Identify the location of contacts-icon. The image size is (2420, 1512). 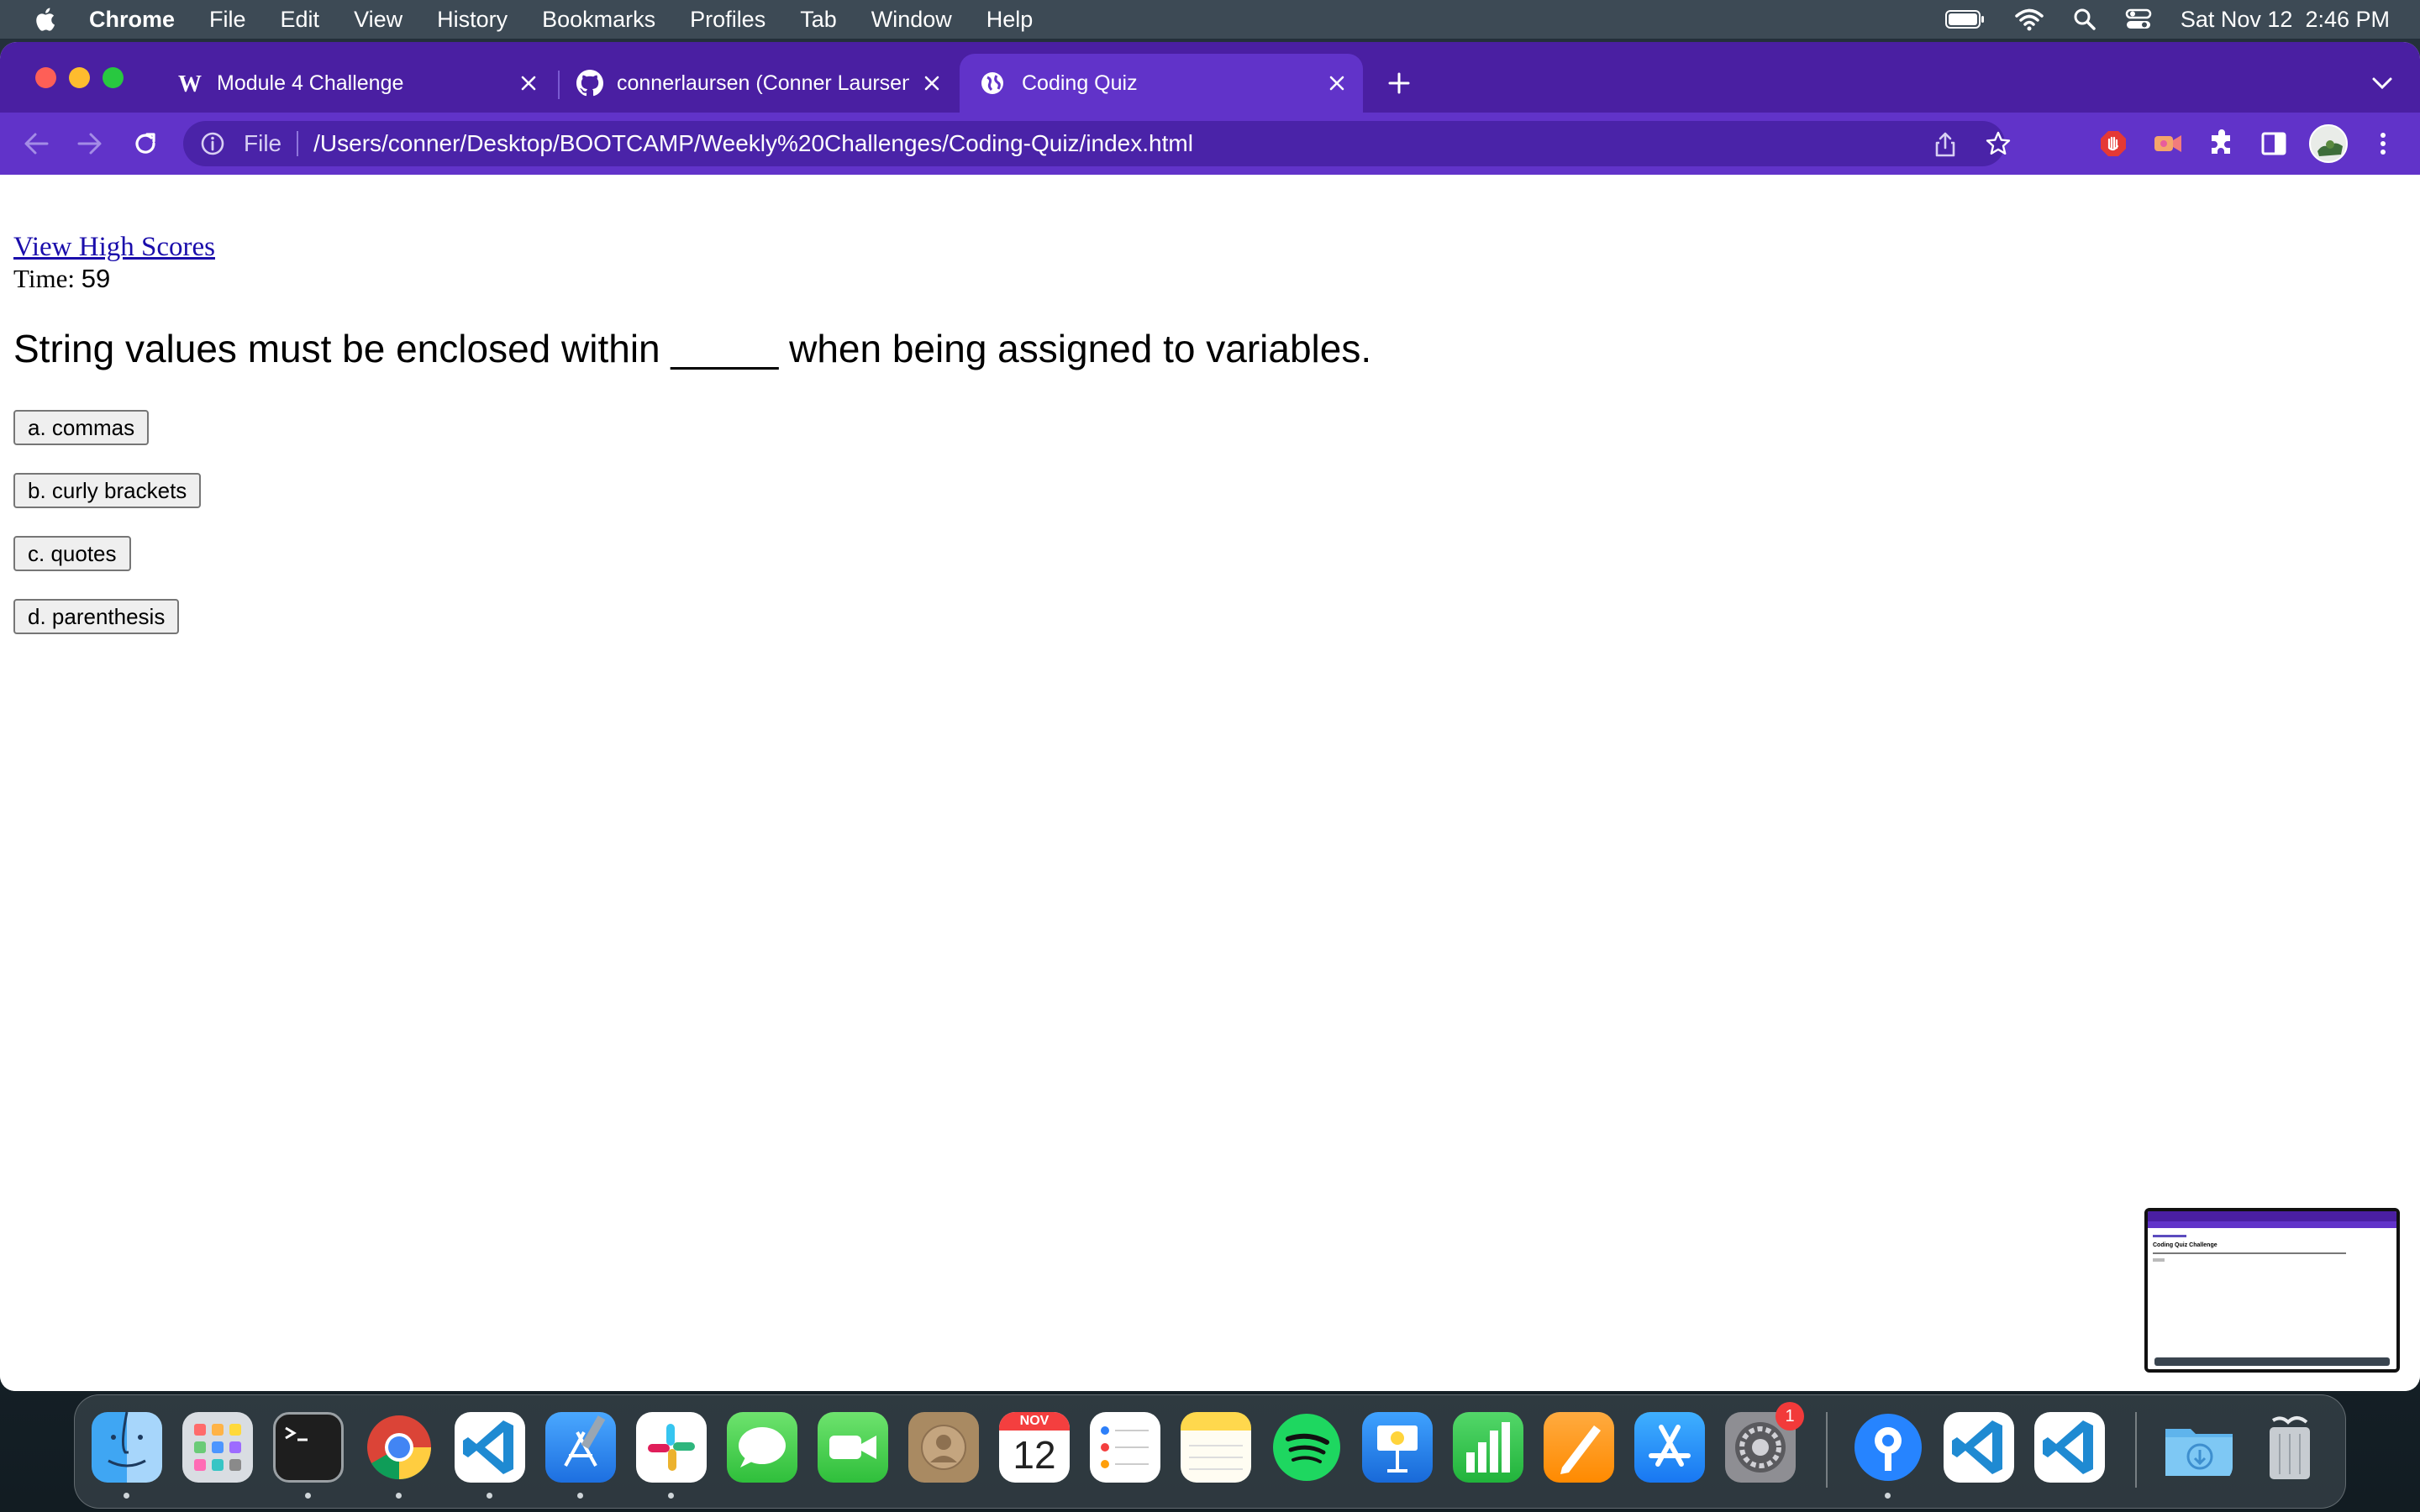
(943, 1447).